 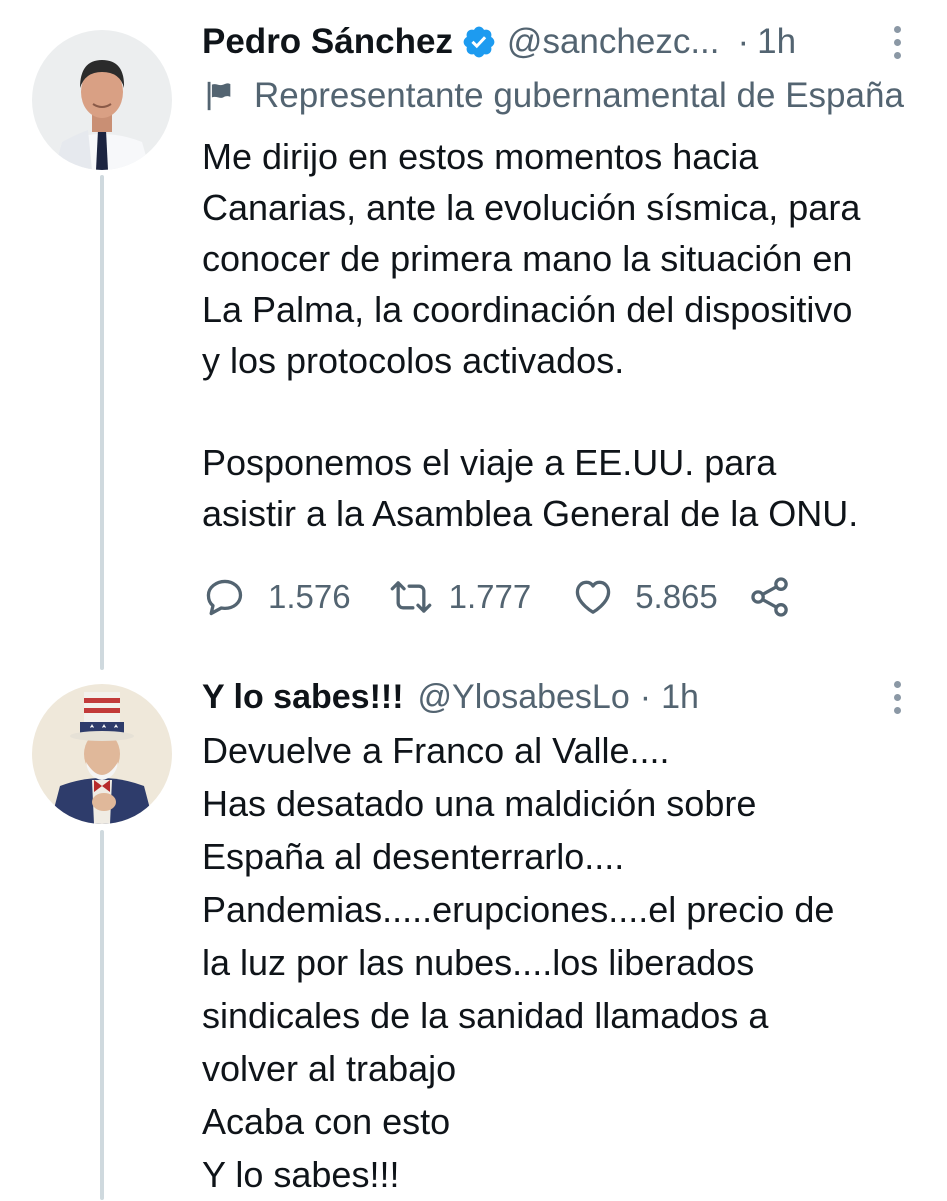 What do you see at coordinates (676, 596) in the screenshot?
I see `like-count: 5.865` at bounding box center [676, 596].